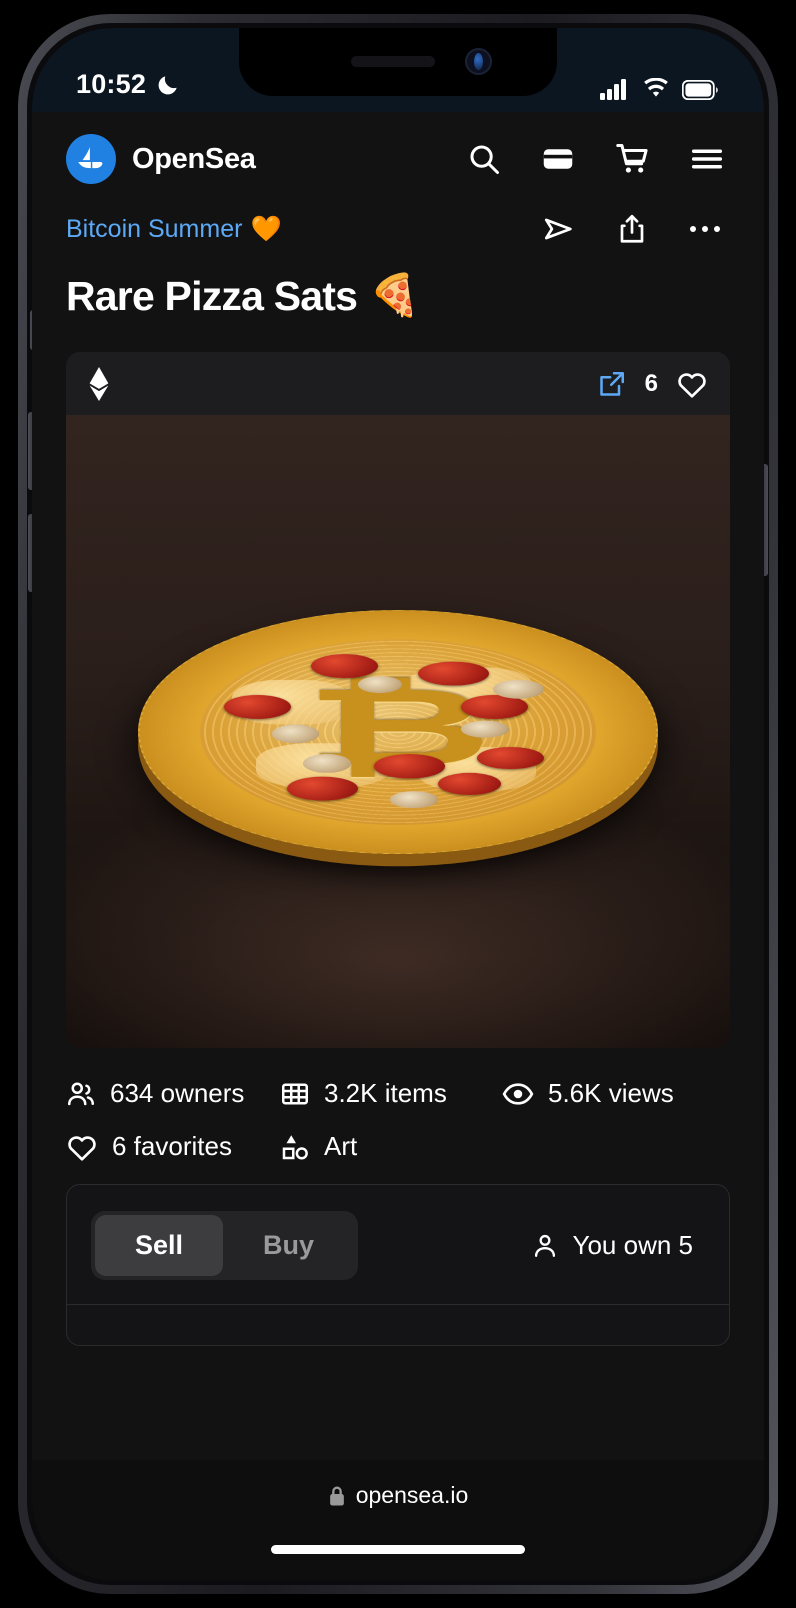 This screenshot has width=796, height=1608. What do you see at coordinates (398, 383) in the screenshot?
I see `nft-card-toolbar: 6` at bounding box center [398, 383].